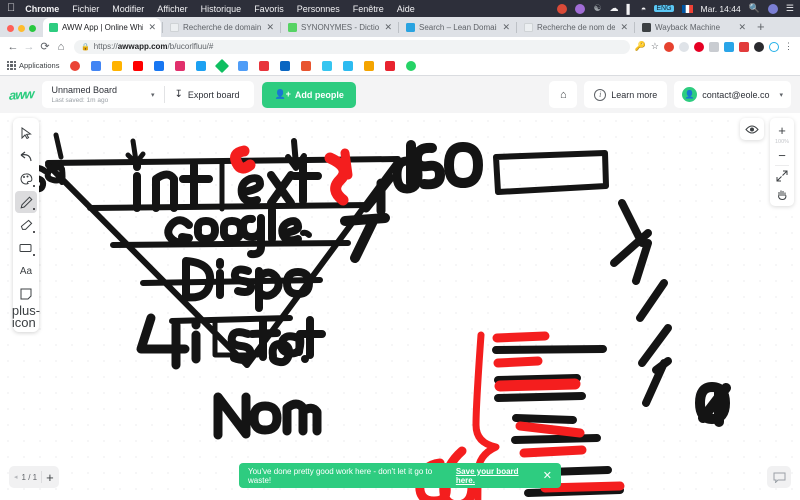 Image resolution: width=800 pixels, height=500 pixels. What do you see at coordinates (575, 27) in the screenshot?
I see `browser-tab-4: Recherche de nom de do ✕` at bounding box center [575, 27].